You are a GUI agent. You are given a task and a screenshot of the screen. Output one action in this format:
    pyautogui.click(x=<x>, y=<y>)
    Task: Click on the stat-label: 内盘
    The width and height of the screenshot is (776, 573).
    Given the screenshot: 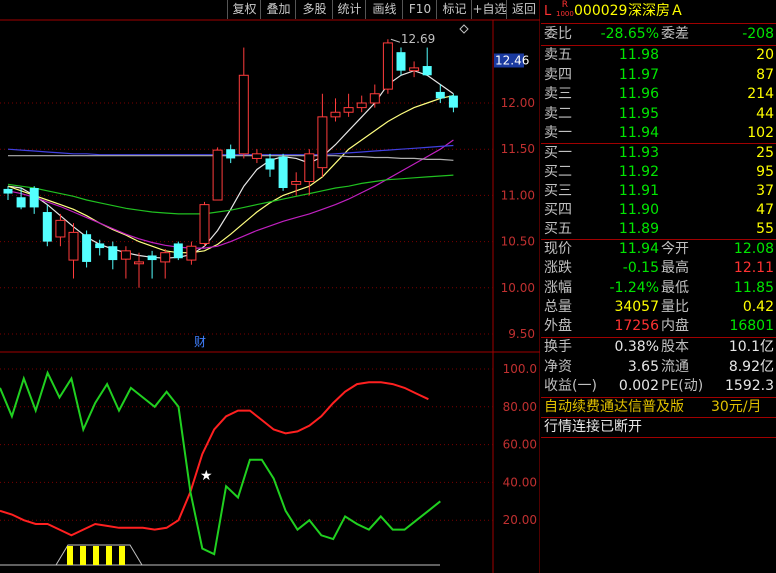 What is the action you would take?
    pyautogui.click(x=675, y=326)
    